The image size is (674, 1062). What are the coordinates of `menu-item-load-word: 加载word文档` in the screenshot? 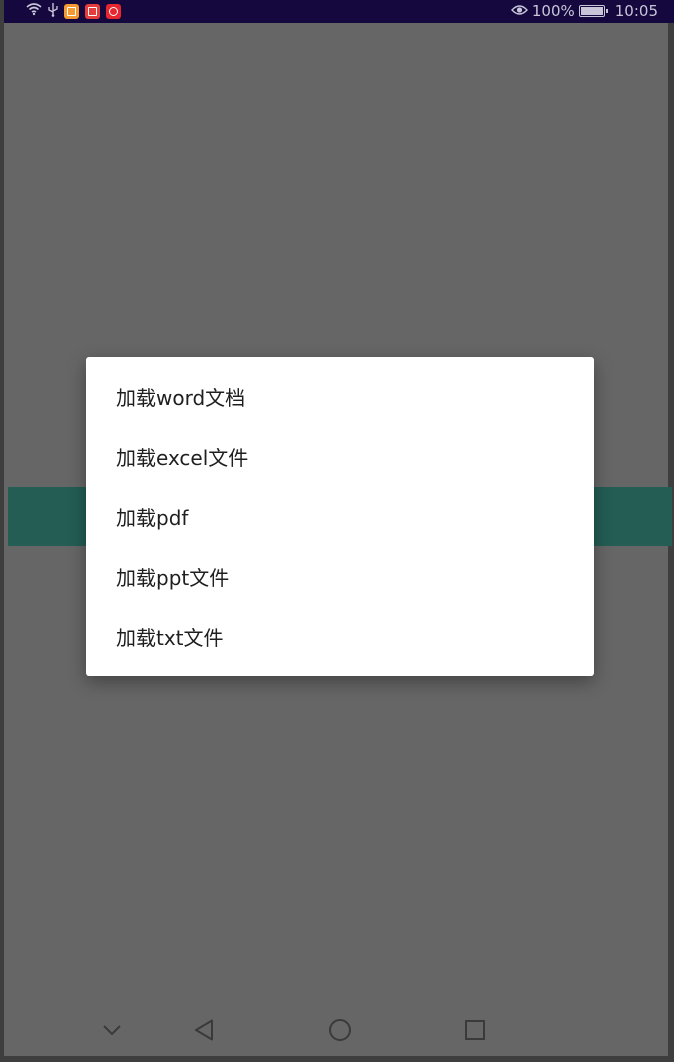 It's located at (340, 396).